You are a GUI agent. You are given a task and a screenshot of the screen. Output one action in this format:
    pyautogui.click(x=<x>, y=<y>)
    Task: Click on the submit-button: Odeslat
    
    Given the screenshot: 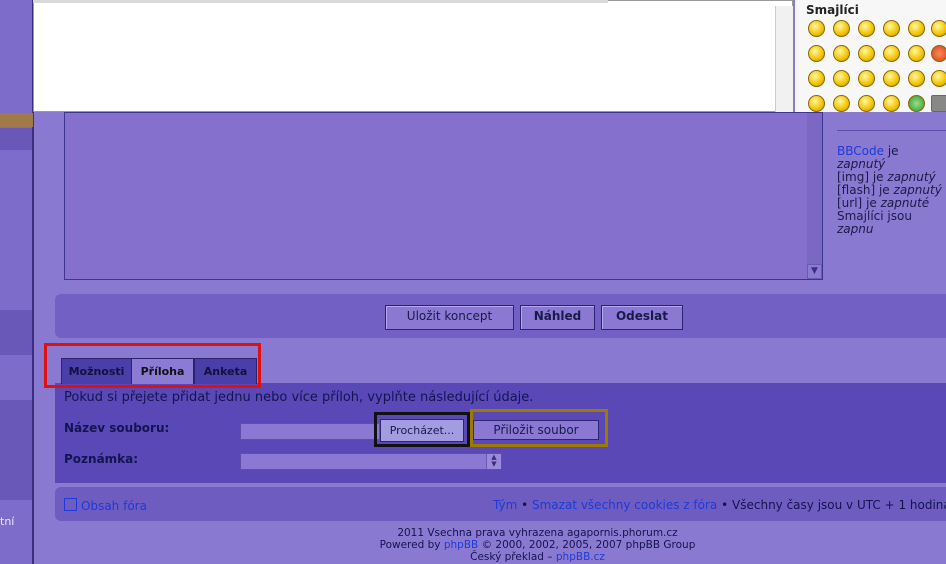 What is the action you would take?
    pyautogui.click(x=642, y=317)
    